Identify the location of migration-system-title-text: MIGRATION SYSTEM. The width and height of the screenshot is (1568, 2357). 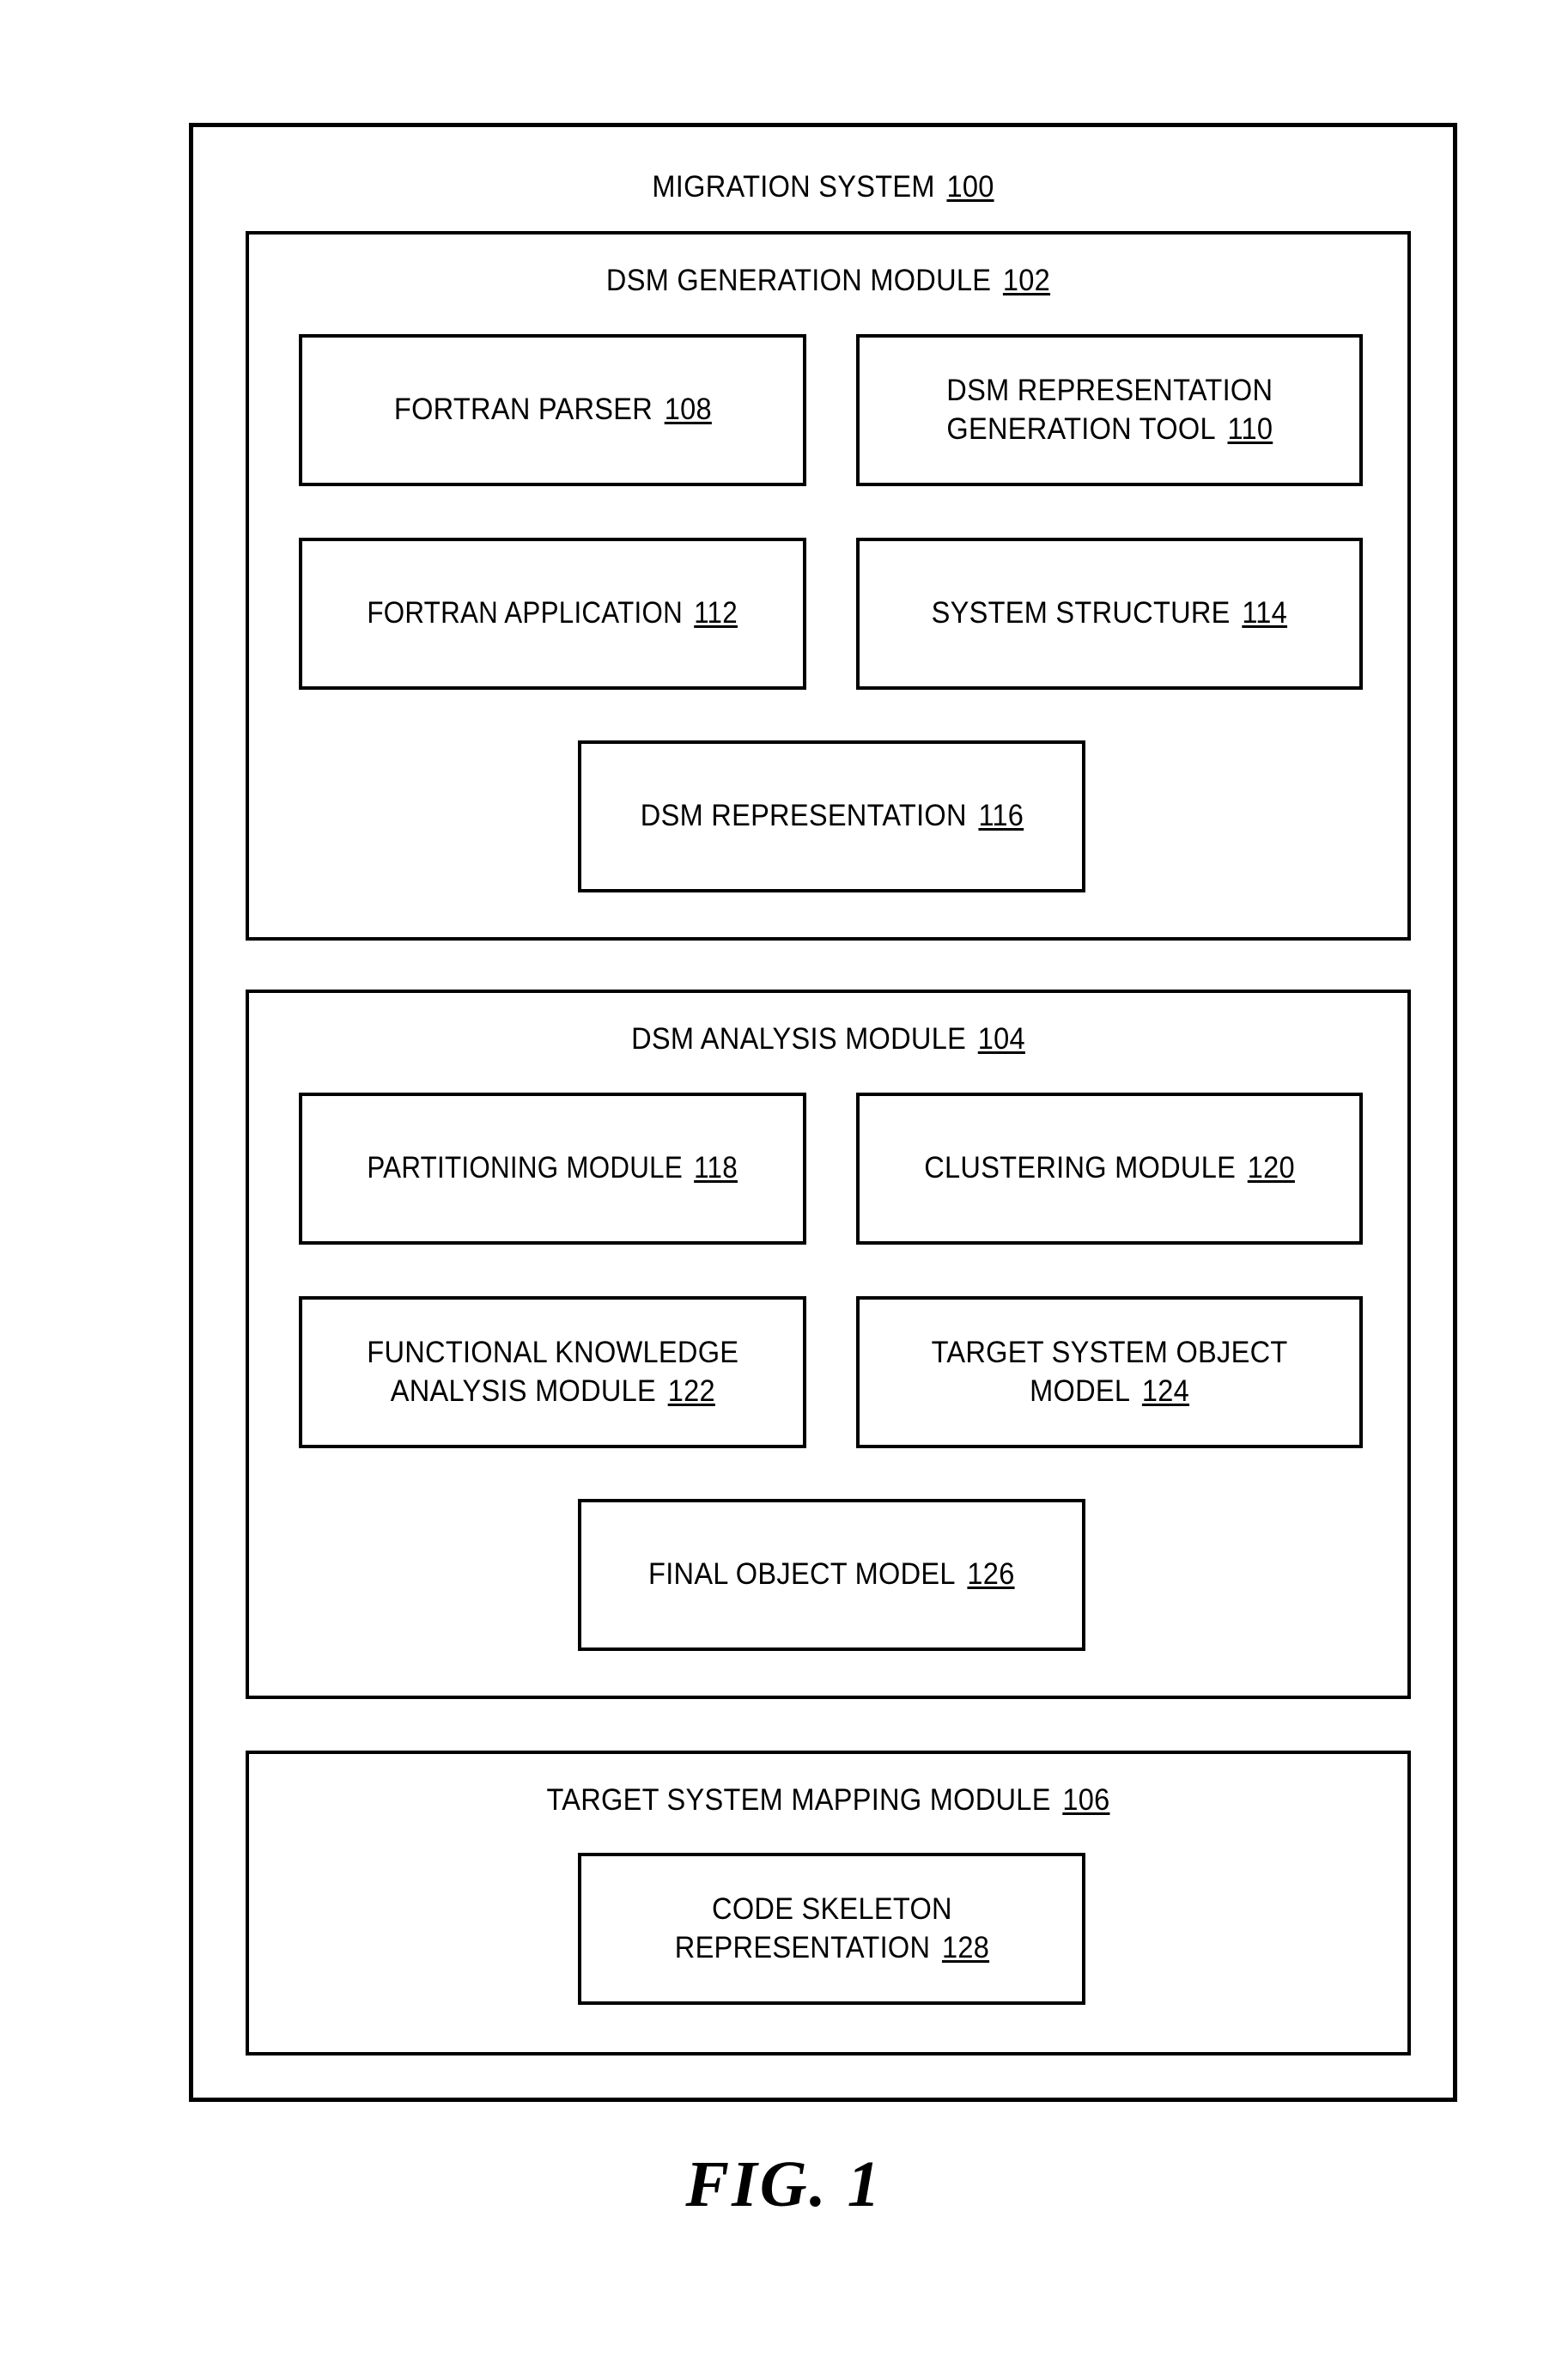
(793, 187).